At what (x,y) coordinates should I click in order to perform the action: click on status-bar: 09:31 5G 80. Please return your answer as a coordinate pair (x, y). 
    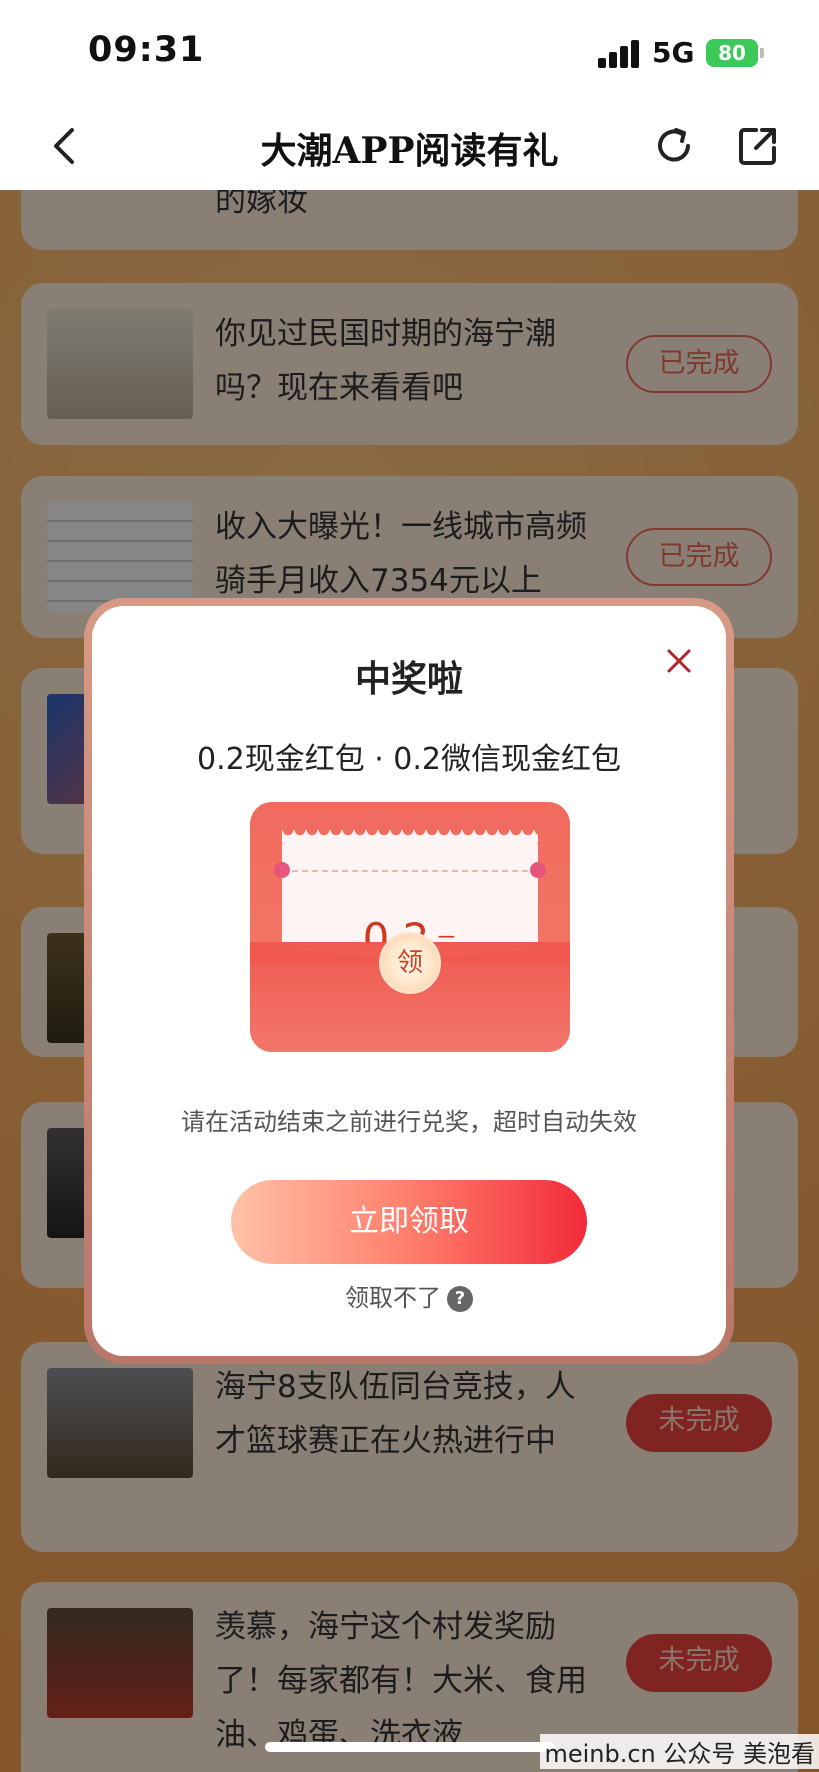
    Looking at the image, I should click on (409, 50).